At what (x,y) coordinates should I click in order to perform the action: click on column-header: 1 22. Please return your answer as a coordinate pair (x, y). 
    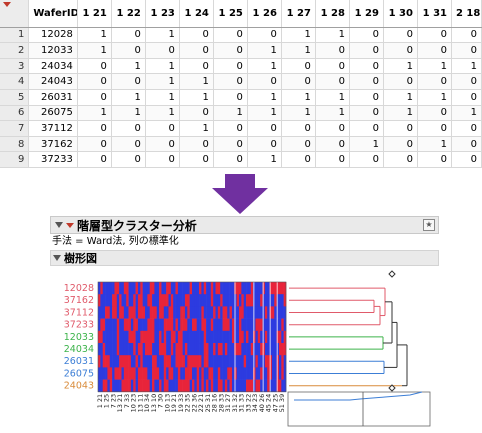
    Looking at the image, I should click on (128, 14).